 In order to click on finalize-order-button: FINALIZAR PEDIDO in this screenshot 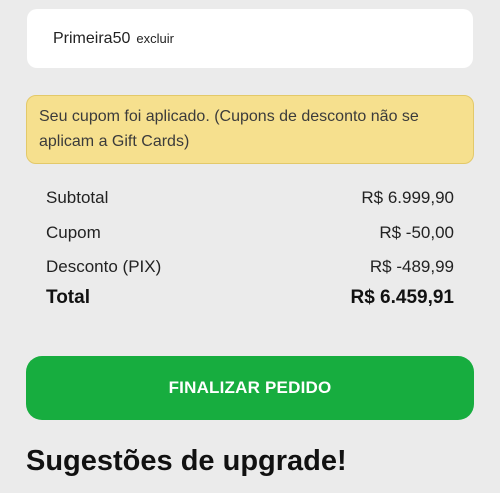, I will do `click(250, 388)`.